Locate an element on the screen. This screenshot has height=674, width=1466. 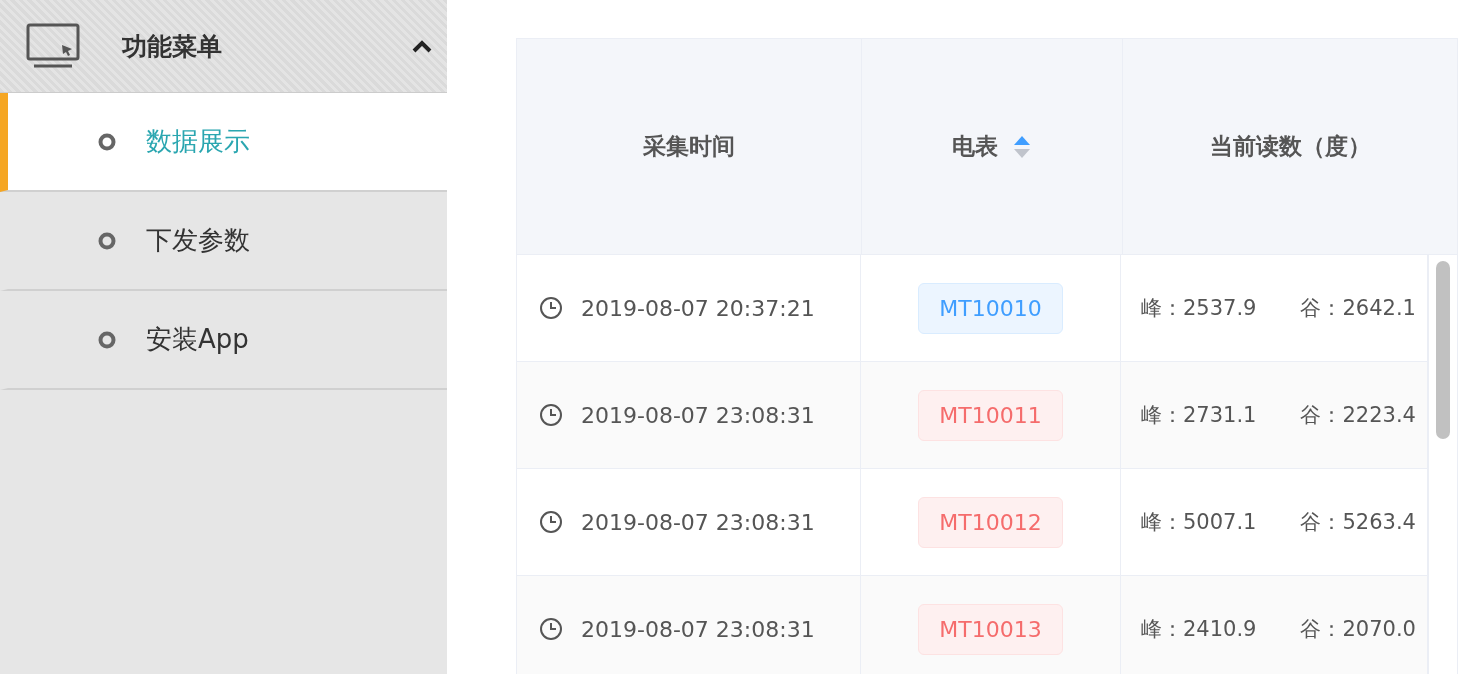
column-title: 电表 is located at coordinates (975, 146).